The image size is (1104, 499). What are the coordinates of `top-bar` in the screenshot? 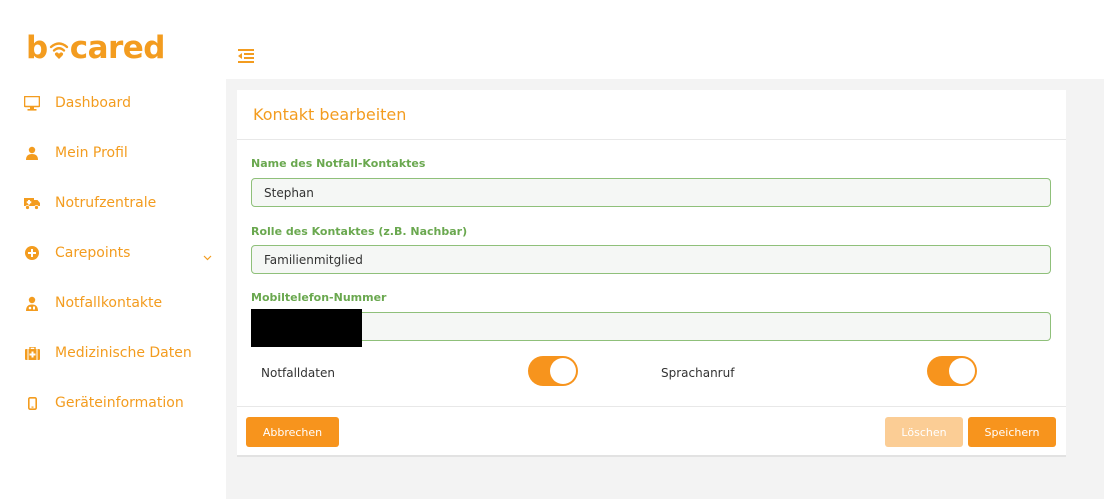 It's located at (665, 52).